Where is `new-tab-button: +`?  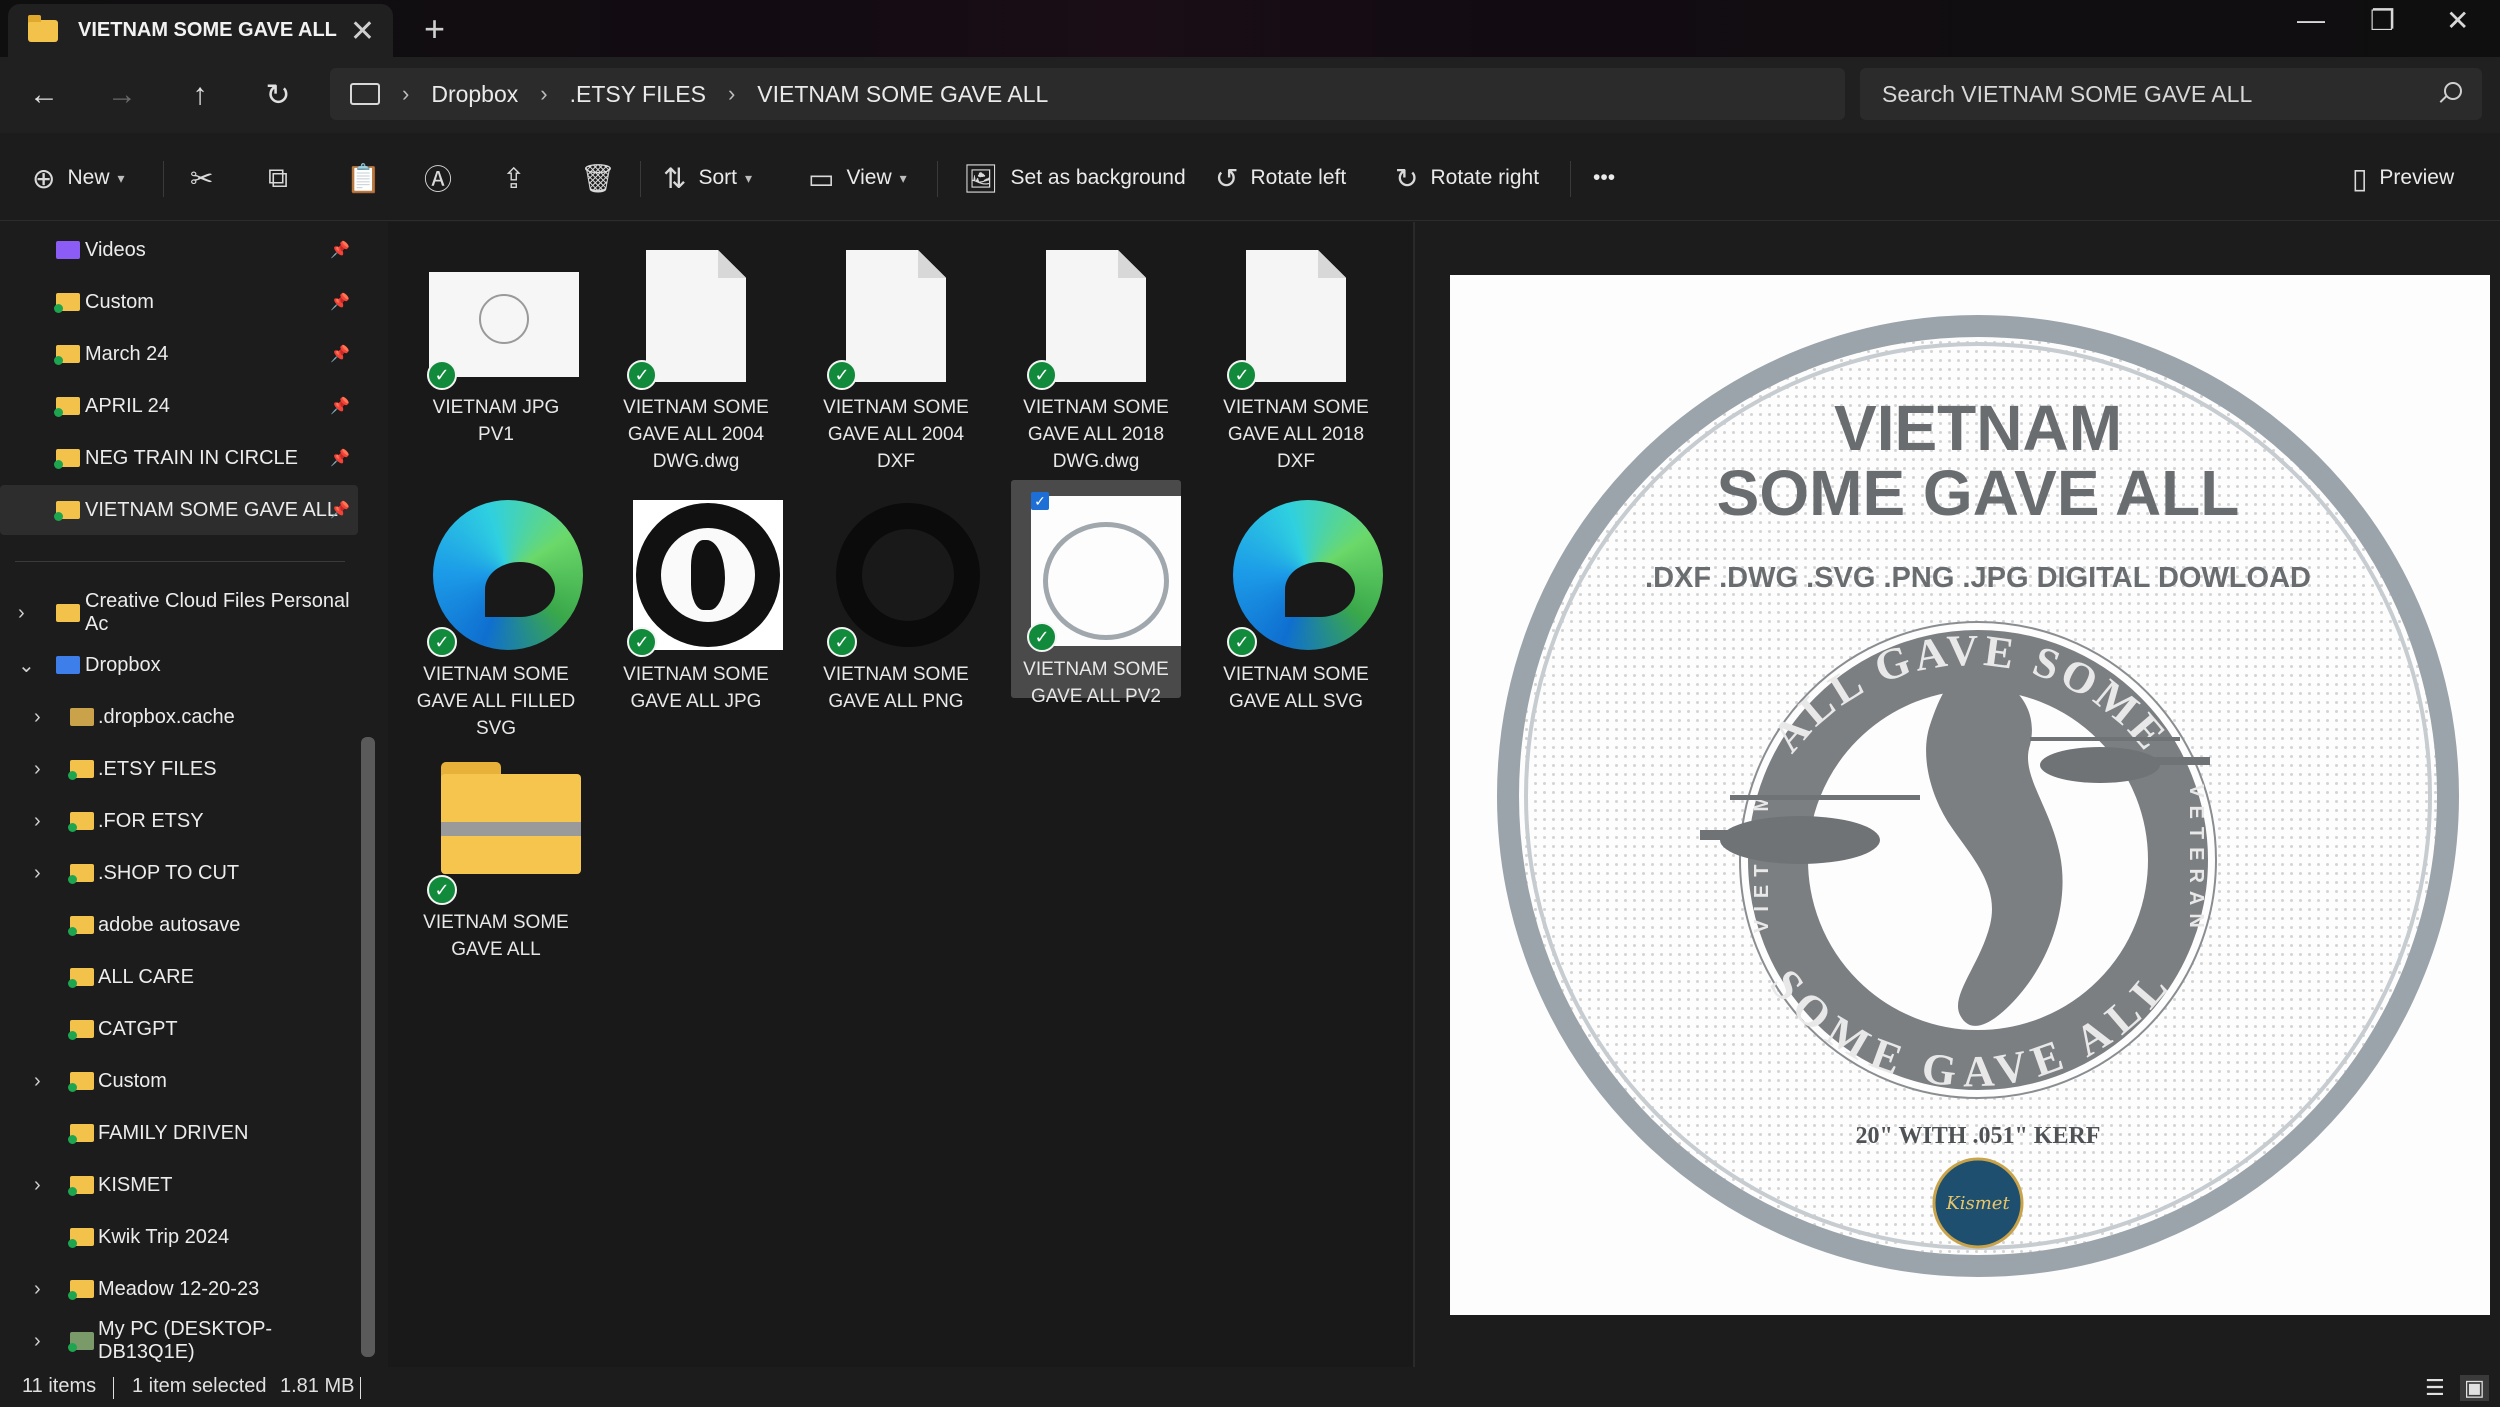 new-tab-button: + is located at coordinates (434, 29).